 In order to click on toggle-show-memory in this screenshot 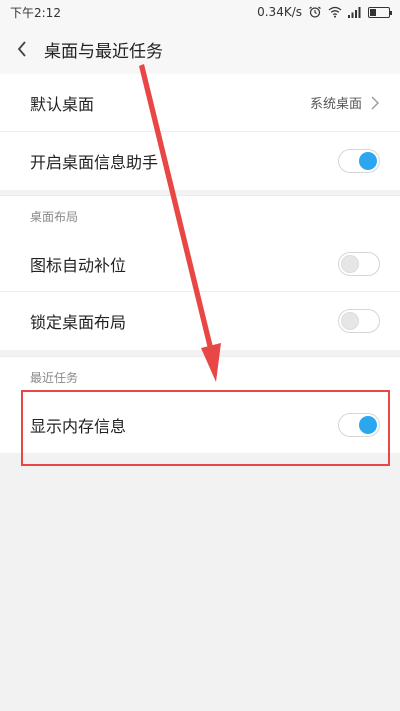, I will do `click(359, 425)`.